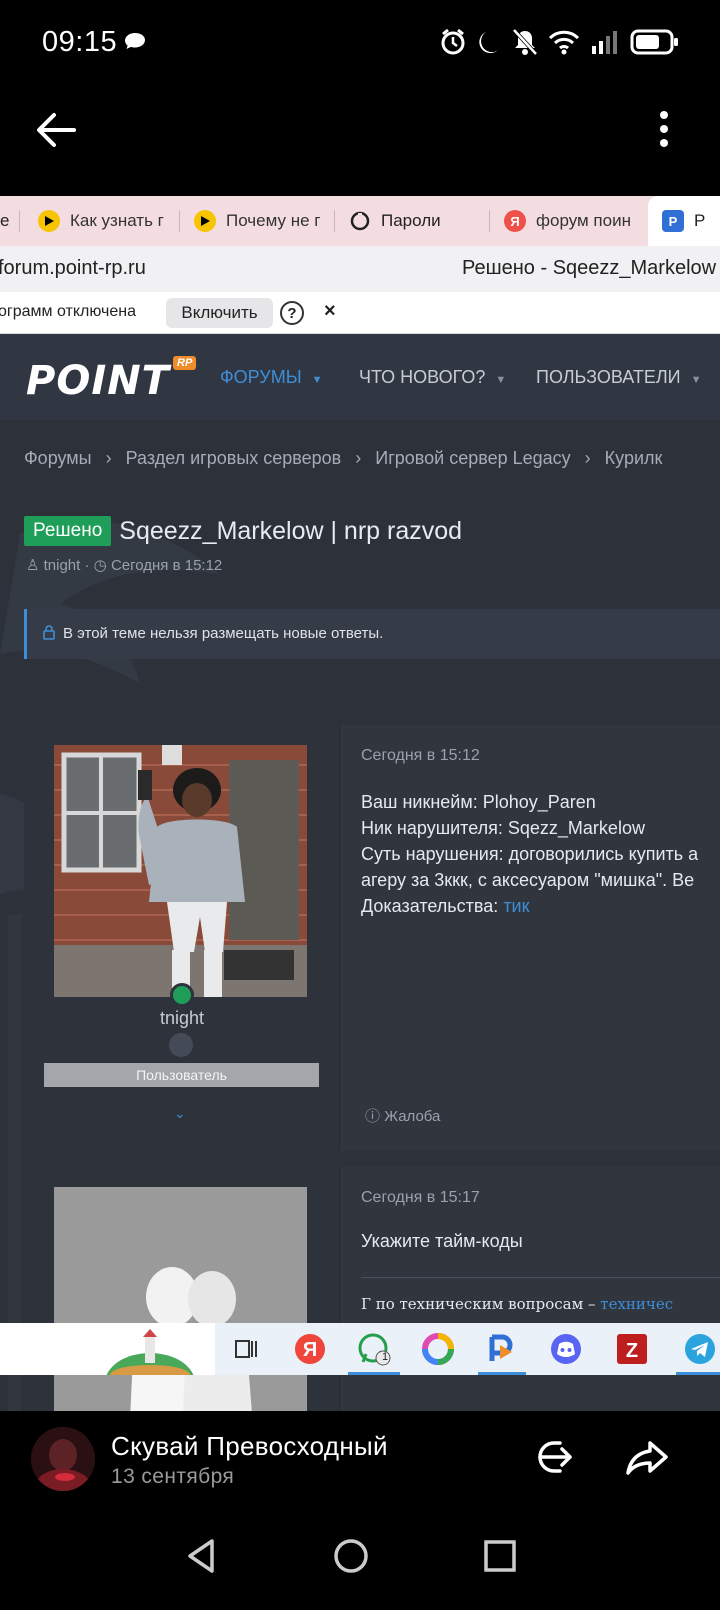 The height and width of the screenshot is (1610, 720). I want to click on thread-author: tnight, so click(62, 565).